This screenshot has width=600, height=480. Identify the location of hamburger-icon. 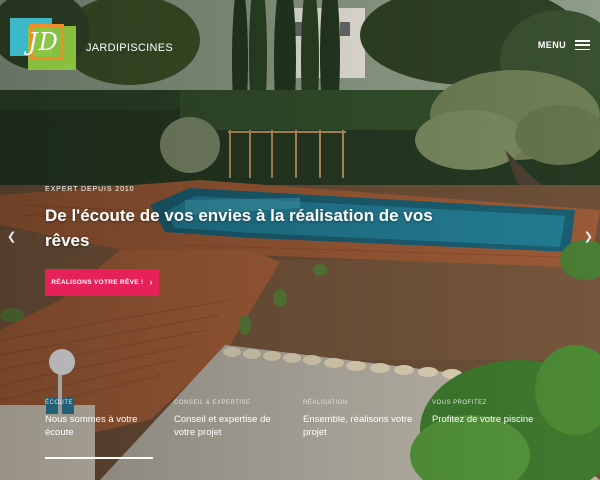
(582, 45).